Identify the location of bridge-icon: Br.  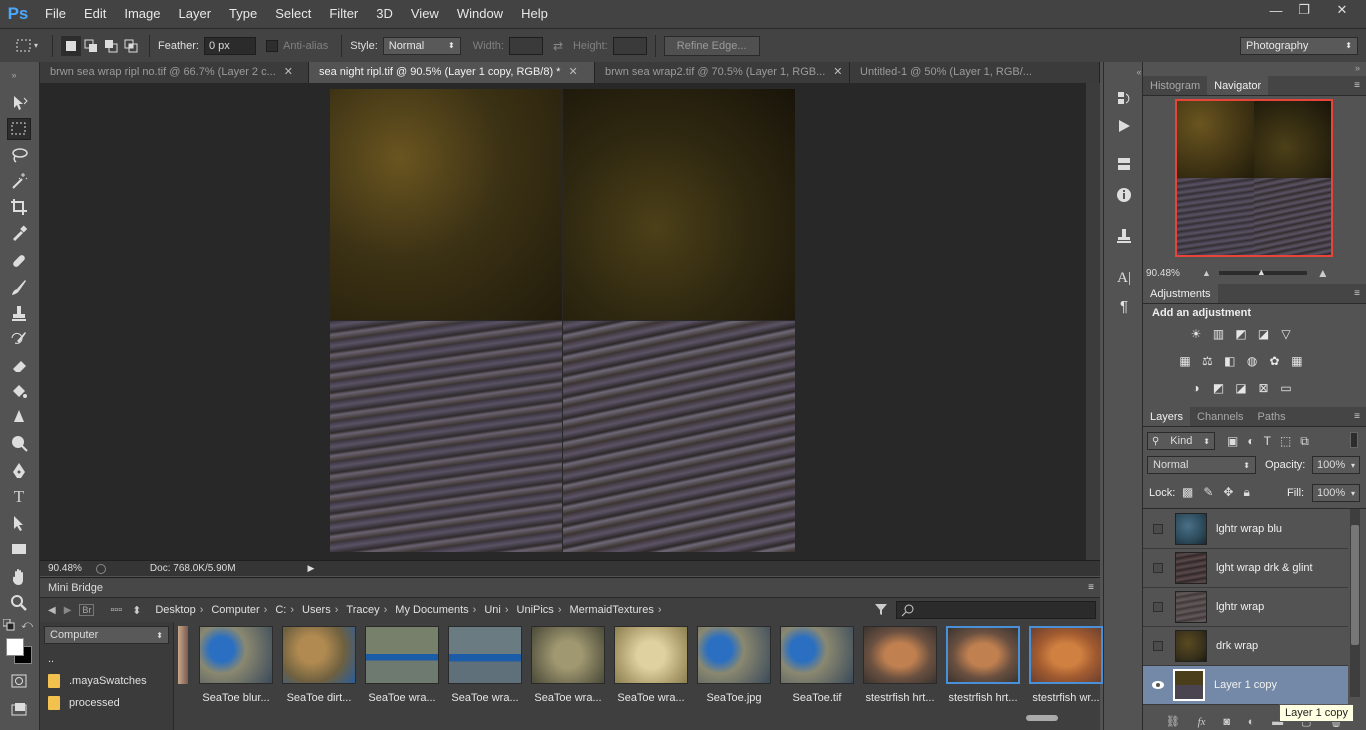
(87, 610).